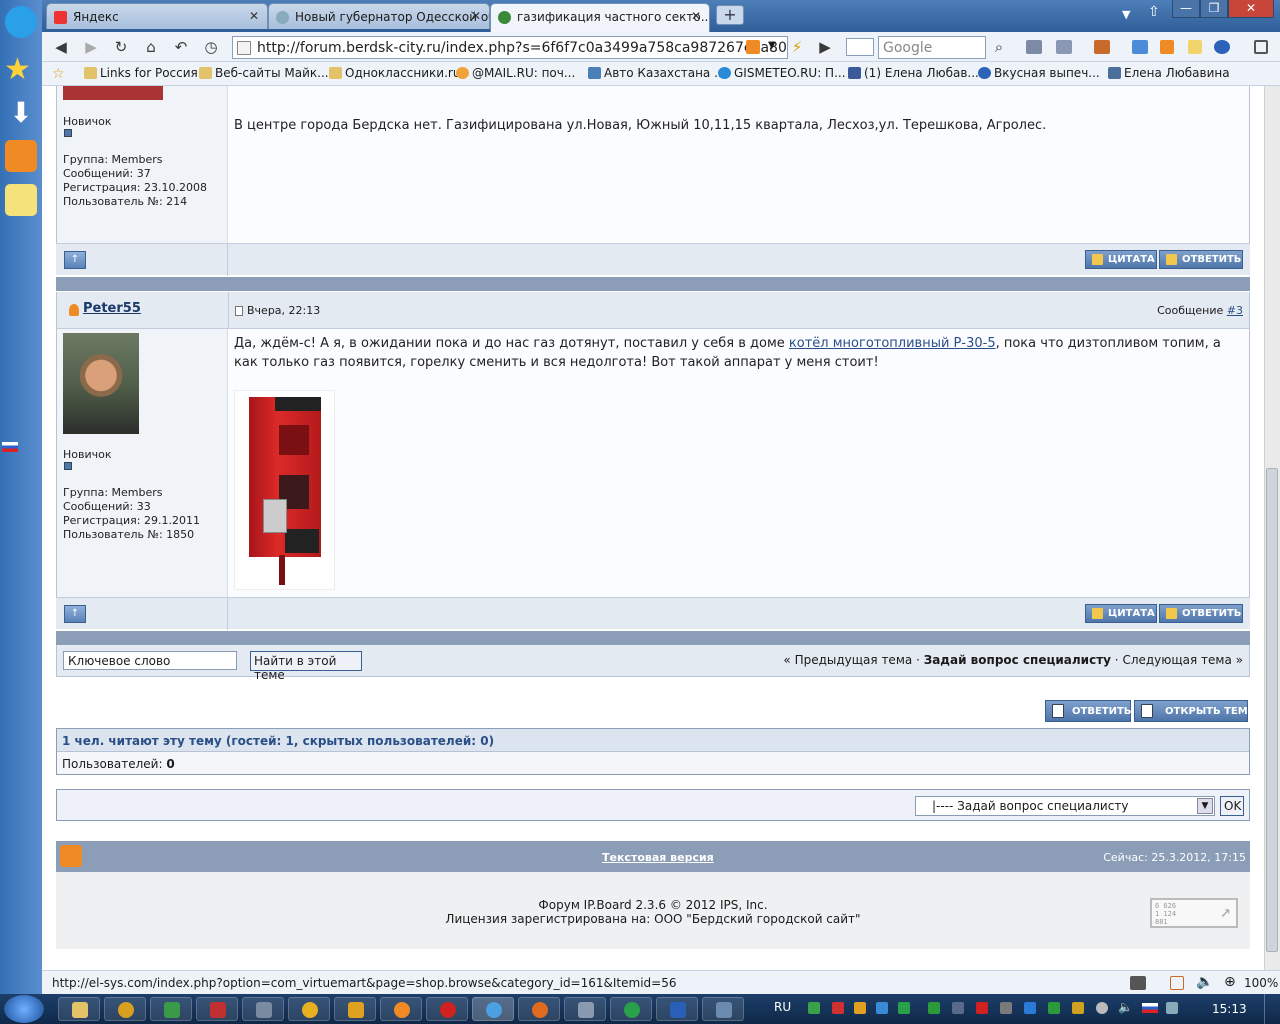 This screenshot has width=1280, height=1024. I want to click on tab-yandex: Яндекс ✕, so click(157, 16).